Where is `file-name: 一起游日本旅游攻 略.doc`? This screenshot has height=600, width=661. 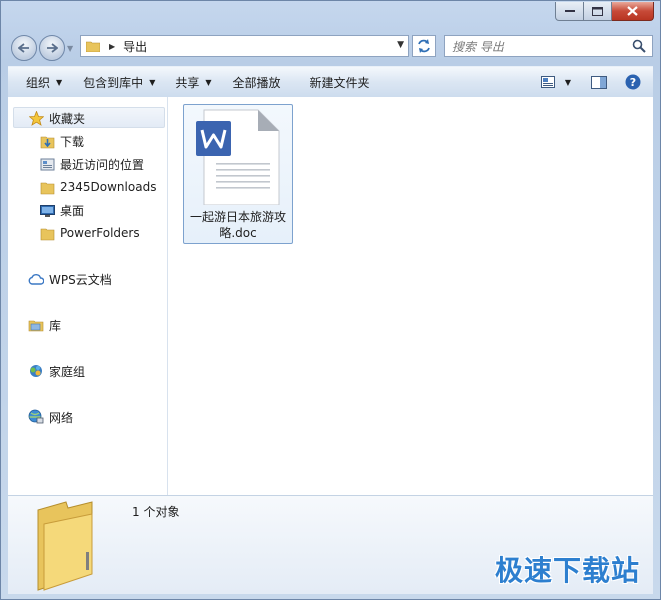
file-name: 一起游日本旅游攻 略.doc is located at coordinates (238, 225).